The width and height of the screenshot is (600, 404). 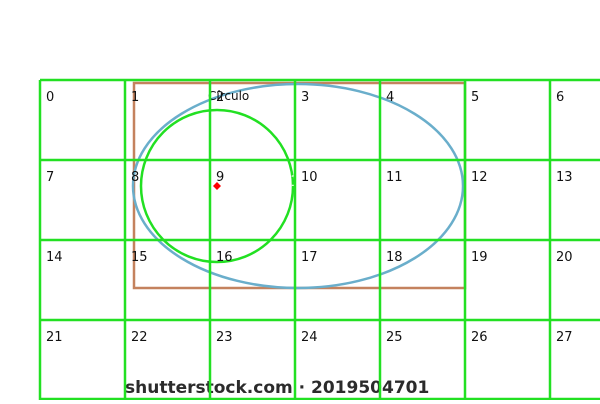 I want to click on cell-label-14: 14, so click(x=54, y=257).